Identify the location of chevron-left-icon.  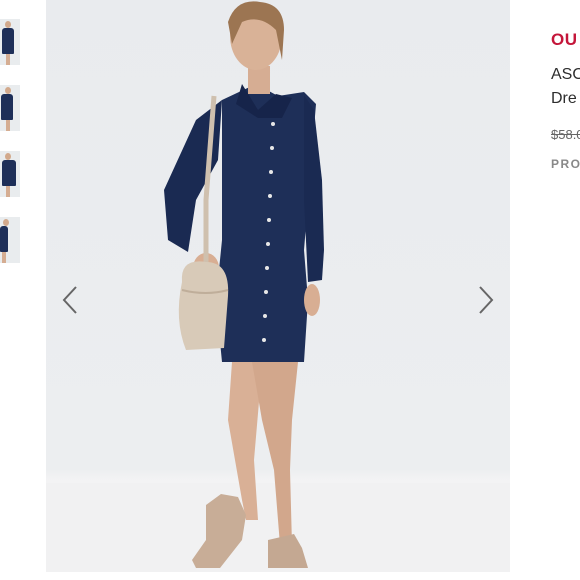
(69, 300).